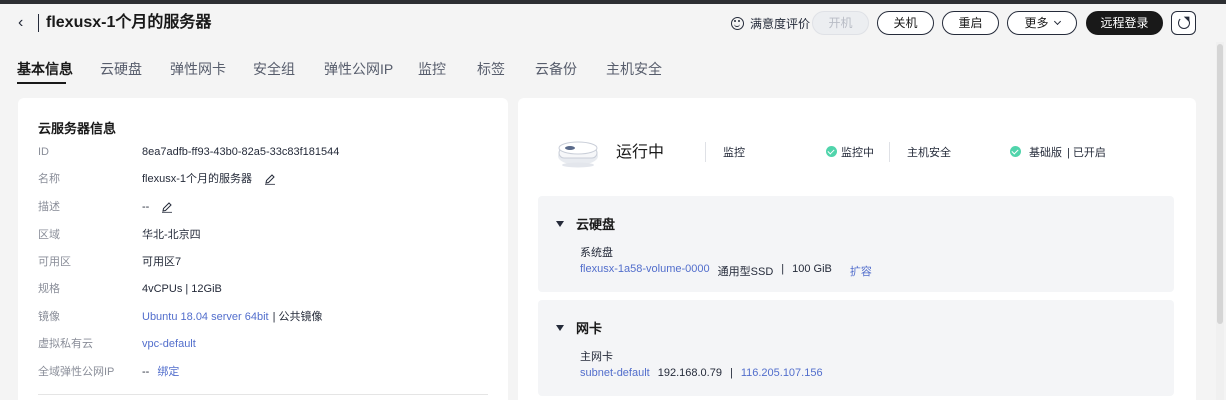 Image resolution: width=1226 pixels, height=400 pixels. I want to click on start-button: 开机, so click(840, 23).